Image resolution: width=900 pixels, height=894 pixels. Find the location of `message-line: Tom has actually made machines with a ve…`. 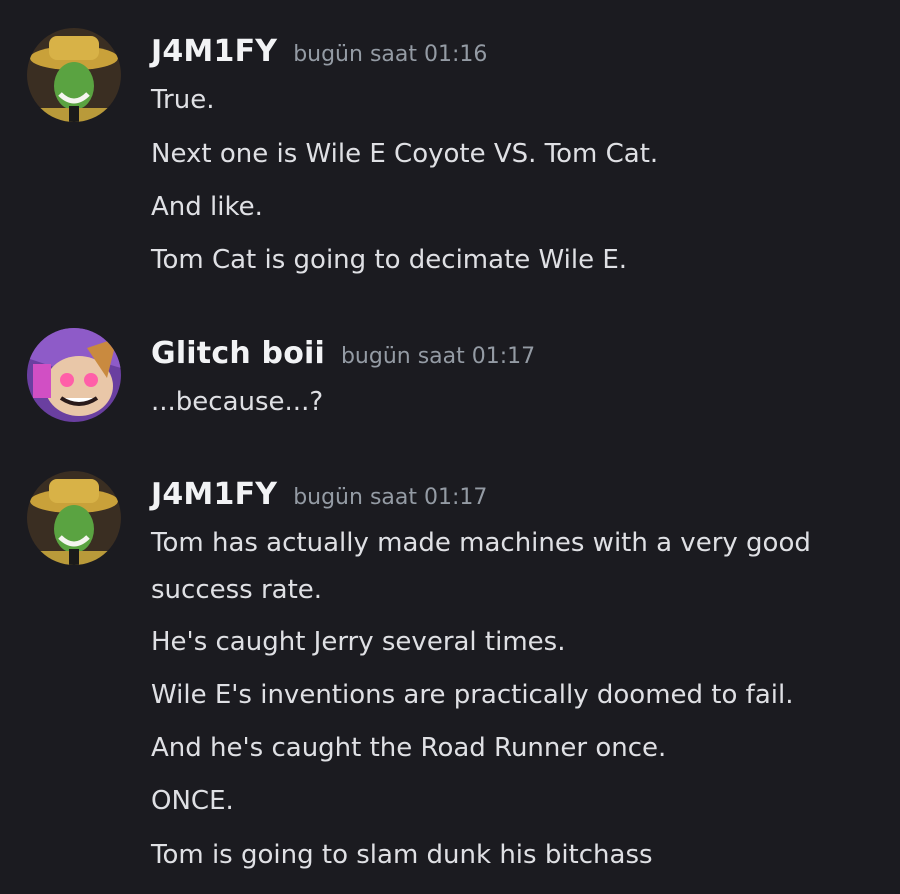

message-line: Tom has actually made machines with a ve… is located at coordinates (481, 543).